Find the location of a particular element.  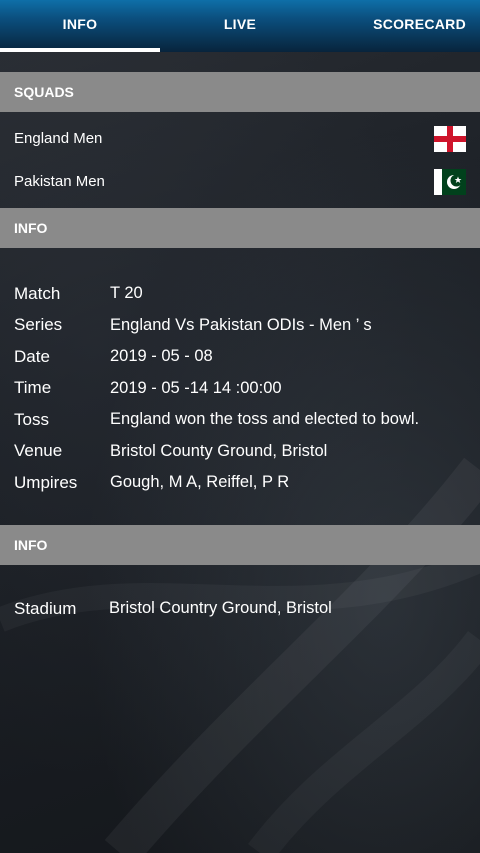

venue-info-header: INFO is located at coordinates (240, 544).